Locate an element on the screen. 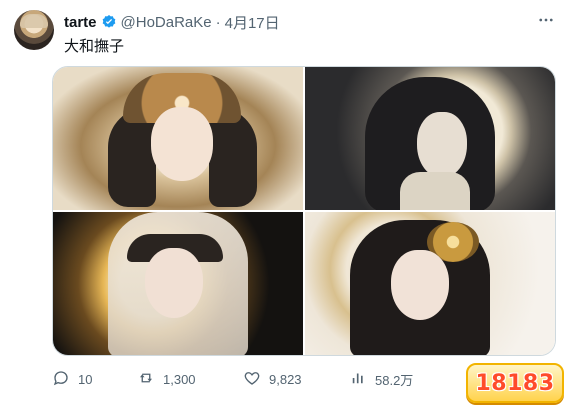  views-count: 58.2万 is located at coordinates (394, 380).